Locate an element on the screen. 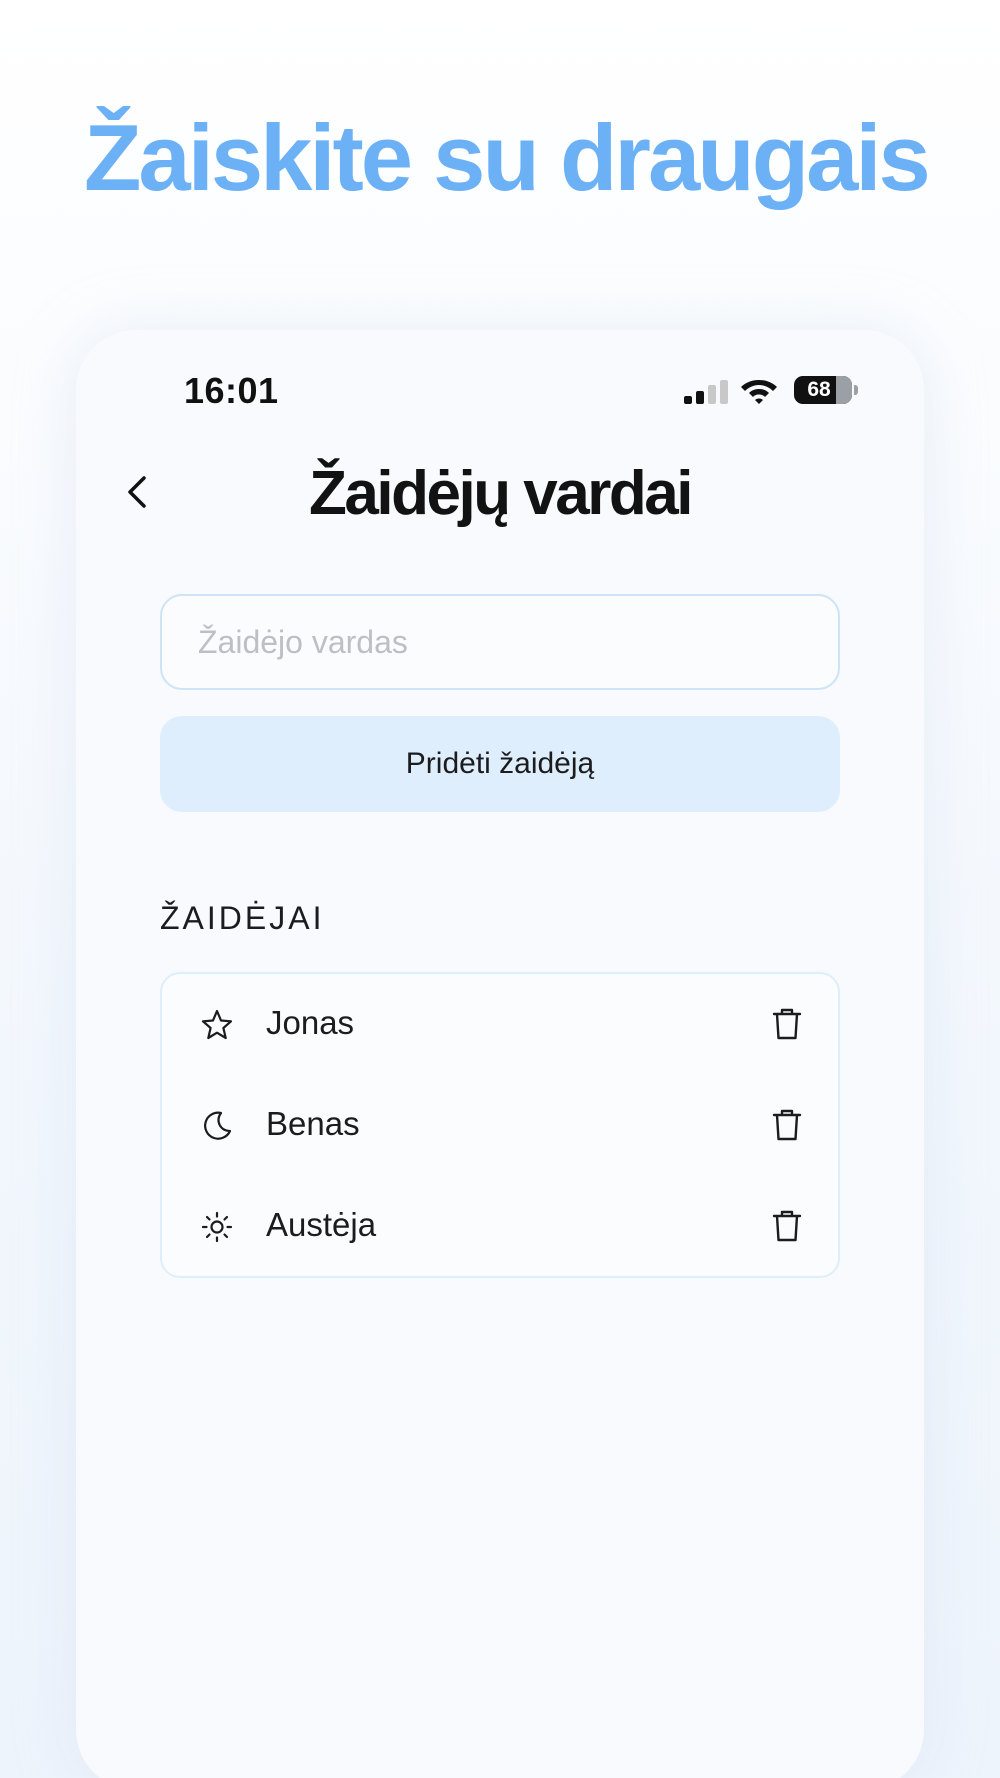  page-title: Žaidėjų vardai is located at coordinates (501, 493).